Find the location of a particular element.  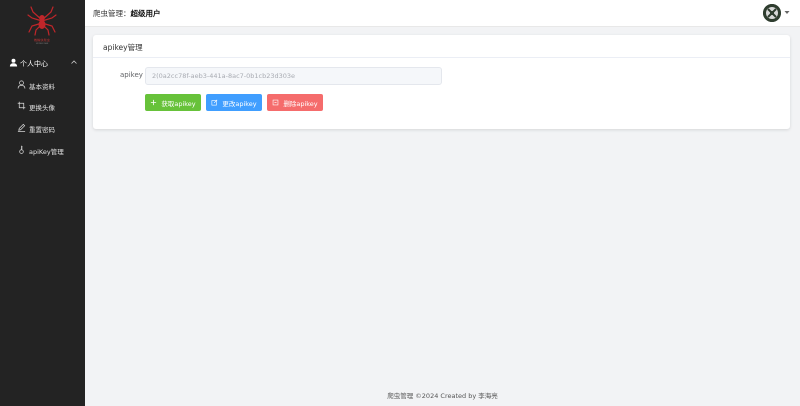

card-header: apikey管理 is located at coordinates (441, 46).